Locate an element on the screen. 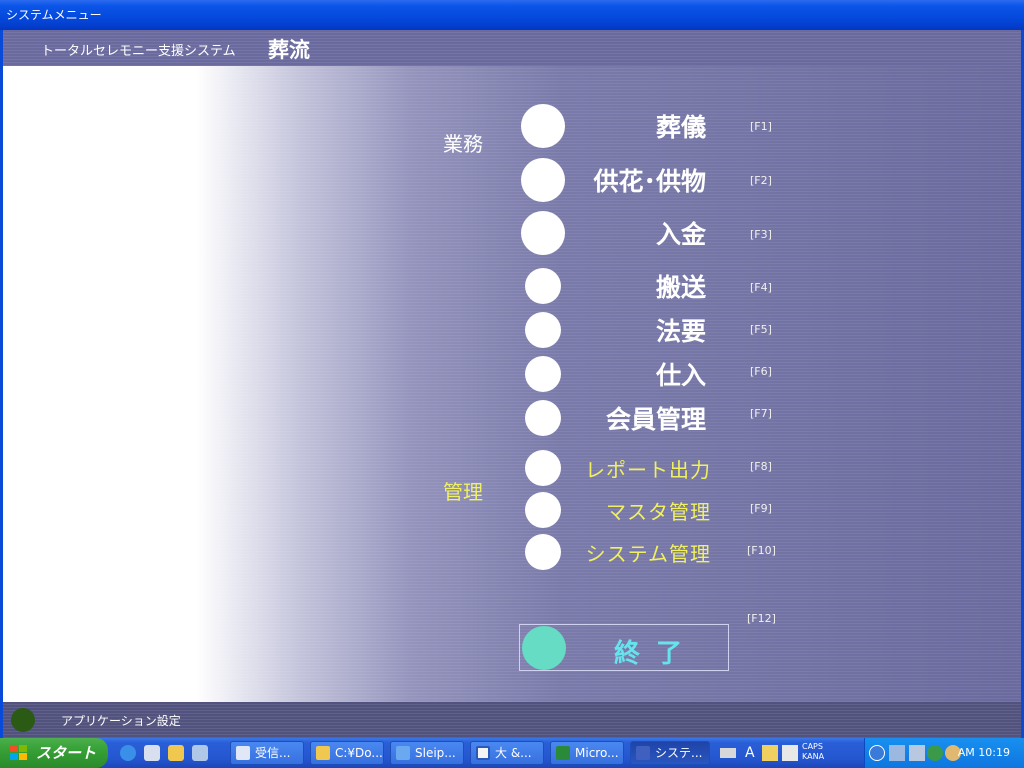  master-button-icon is located at coordinates (543, 510).